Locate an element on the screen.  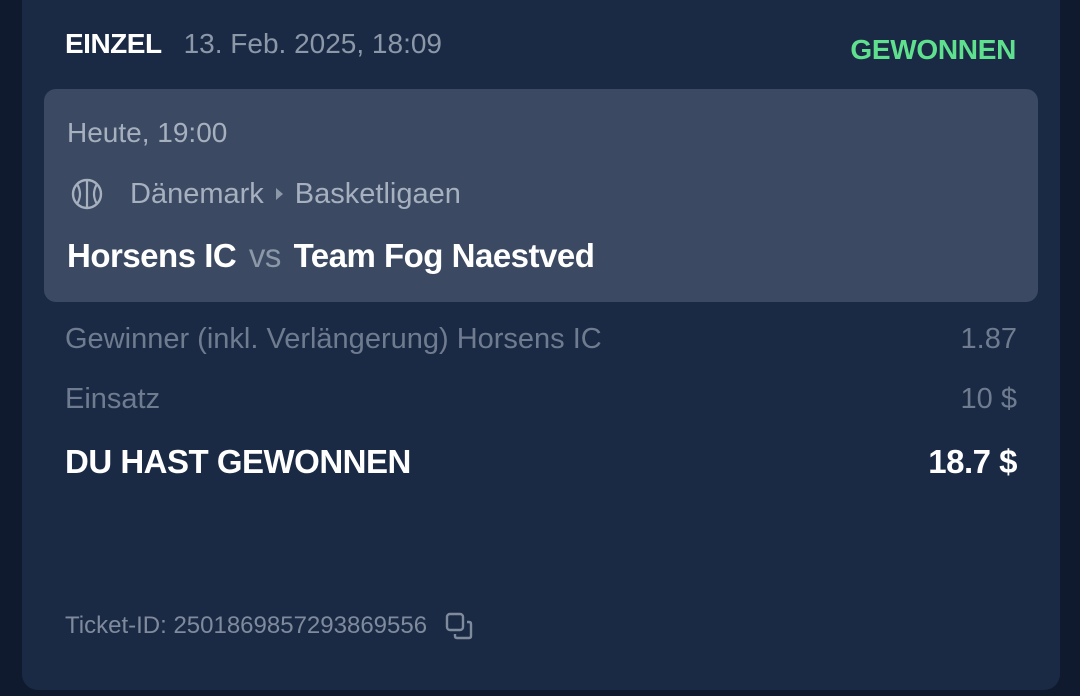
match-teams: Horsens IC vs Team Fog Naestved is located at coordinates (331, 256).